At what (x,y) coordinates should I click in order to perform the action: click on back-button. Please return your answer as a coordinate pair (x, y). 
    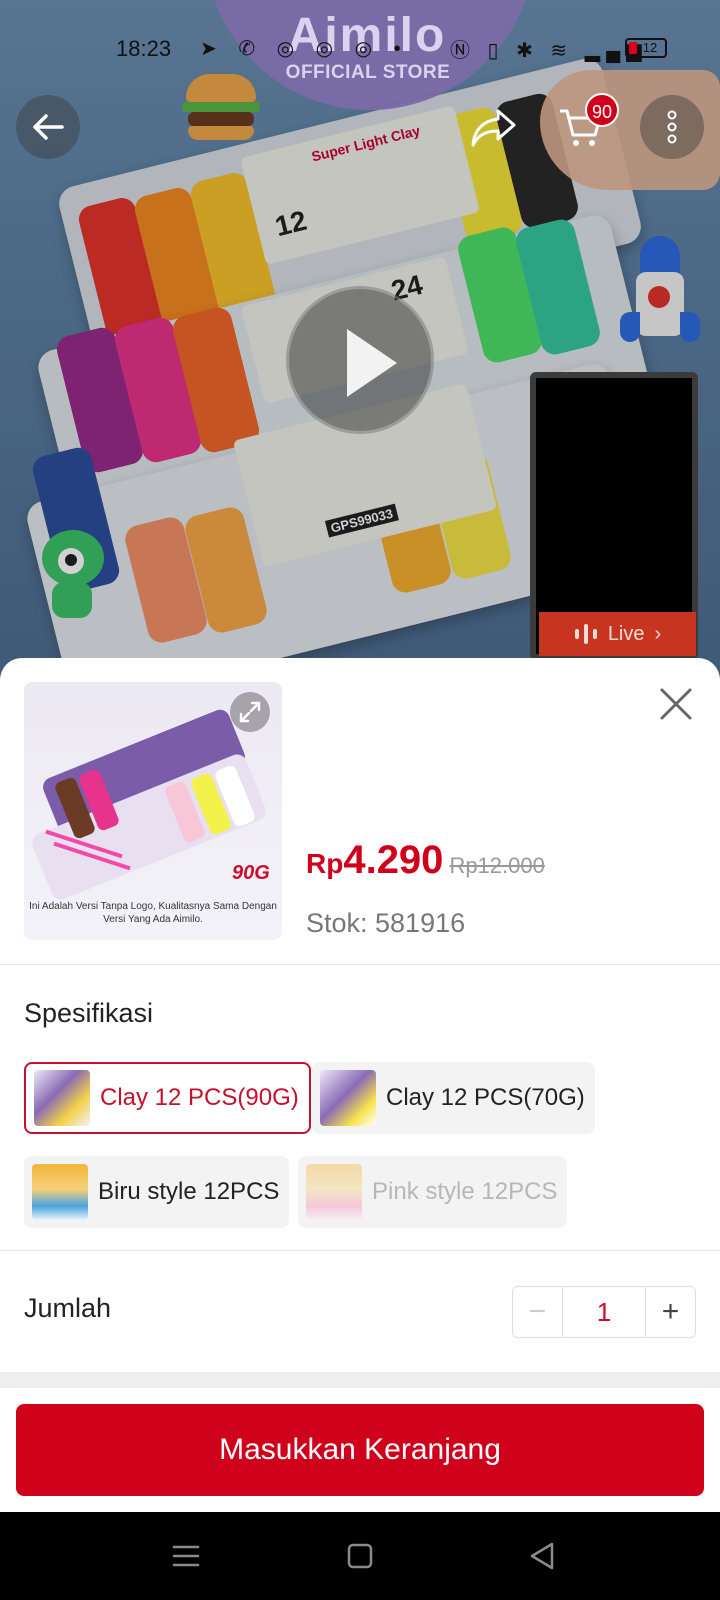
    Looking at the image, I should click on (48, 127).